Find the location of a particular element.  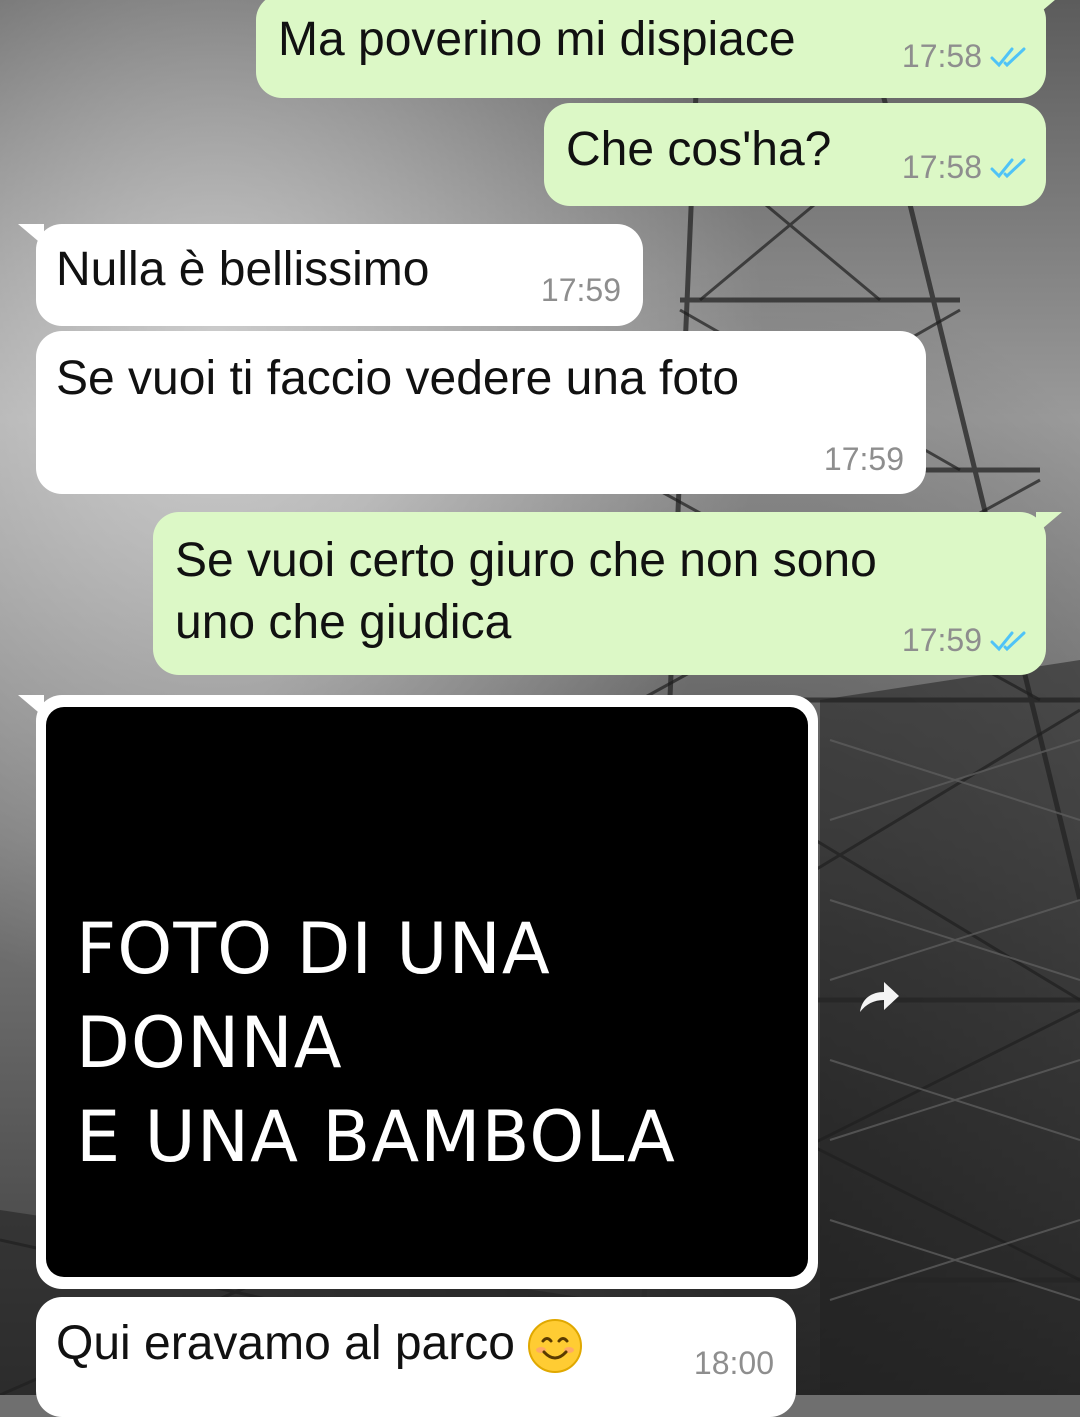

message-time: 18:00 is located at coordinates (733, 1363).